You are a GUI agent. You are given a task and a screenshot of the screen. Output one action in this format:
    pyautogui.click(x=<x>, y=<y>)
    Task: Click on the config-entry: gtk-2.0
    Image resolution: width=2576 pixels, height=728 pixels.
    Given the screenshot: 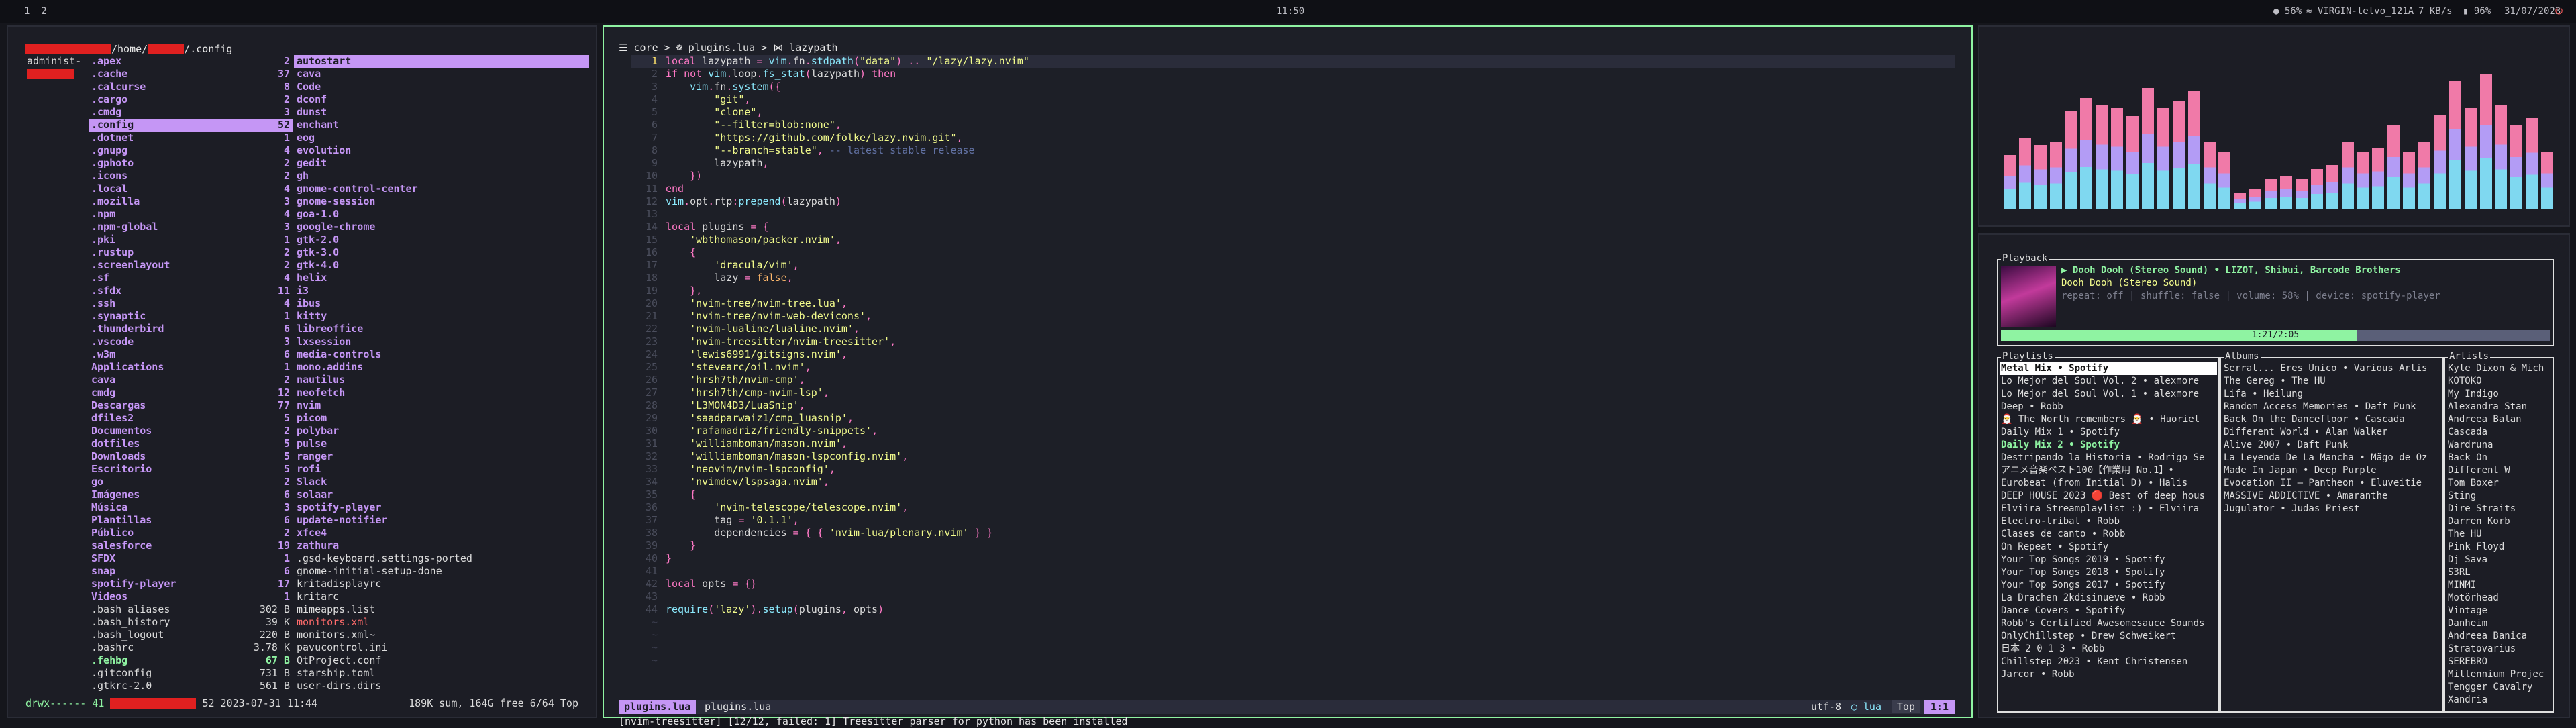 What is the action you would take?
    pyautogui.click(x=441, y=240)
    